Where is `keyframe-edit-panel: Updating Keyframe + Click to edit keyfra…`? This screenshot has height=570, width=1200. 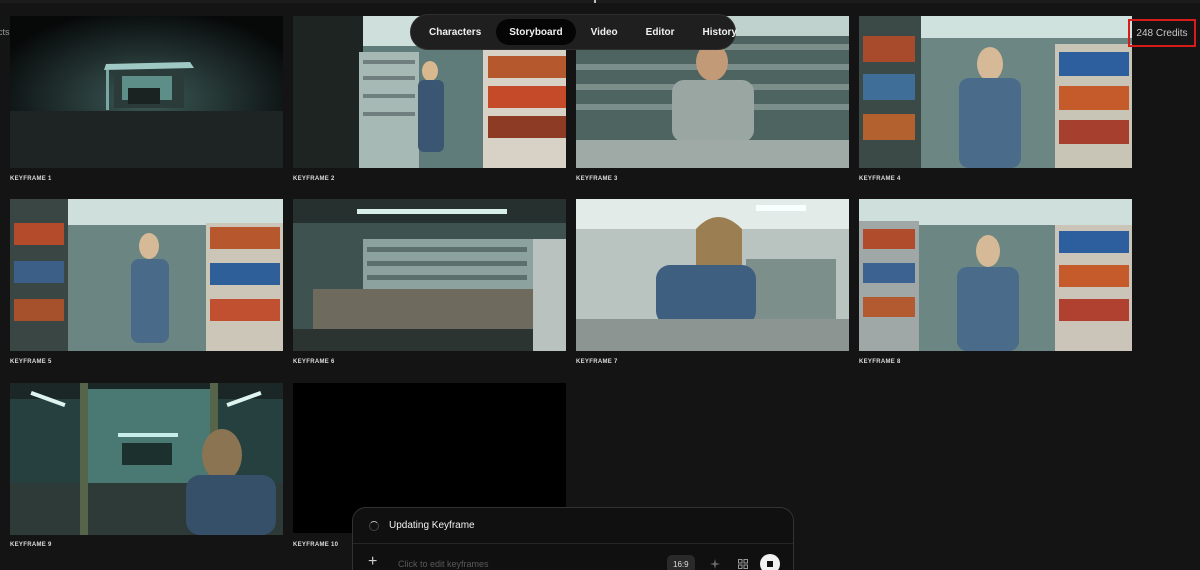 keyframe-edit-panel: Updating Keyframe + Click to edit keyfra… is located at coordinates (573, 538).